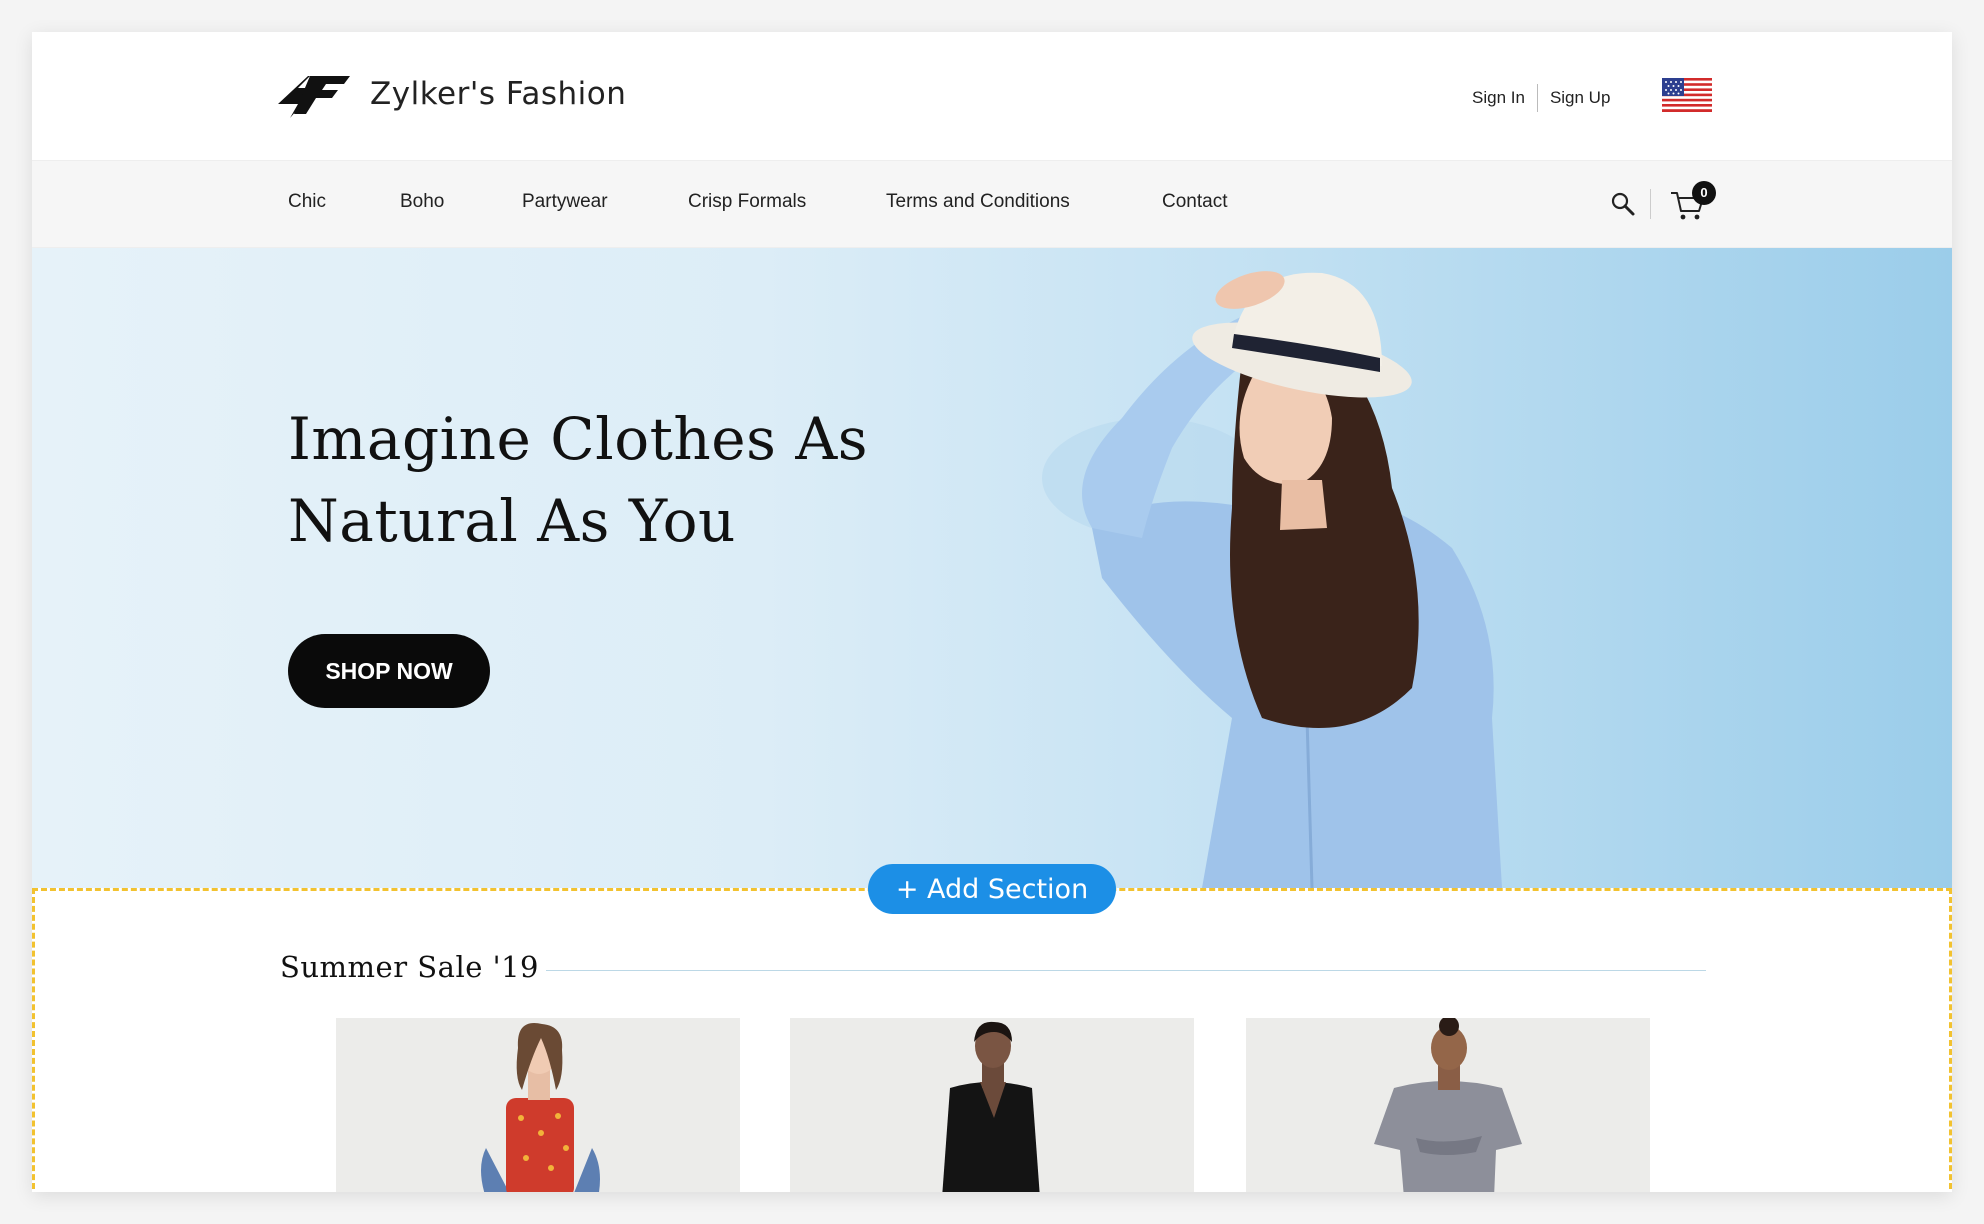 The height and width of the screenshot is (1224, 1984). I want to click on hero-title-line: Natural As You, so click(512, 521).